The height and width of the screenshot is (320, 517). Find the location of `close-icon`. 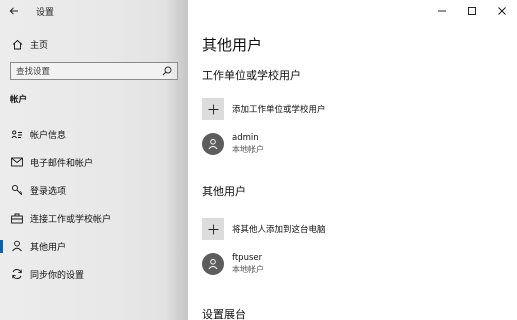

close-icon is located at coordinates (502, 11).